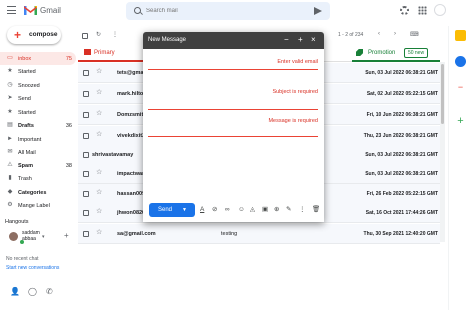  I want to click on chevron-right-icon: ›, so click(395, 34).